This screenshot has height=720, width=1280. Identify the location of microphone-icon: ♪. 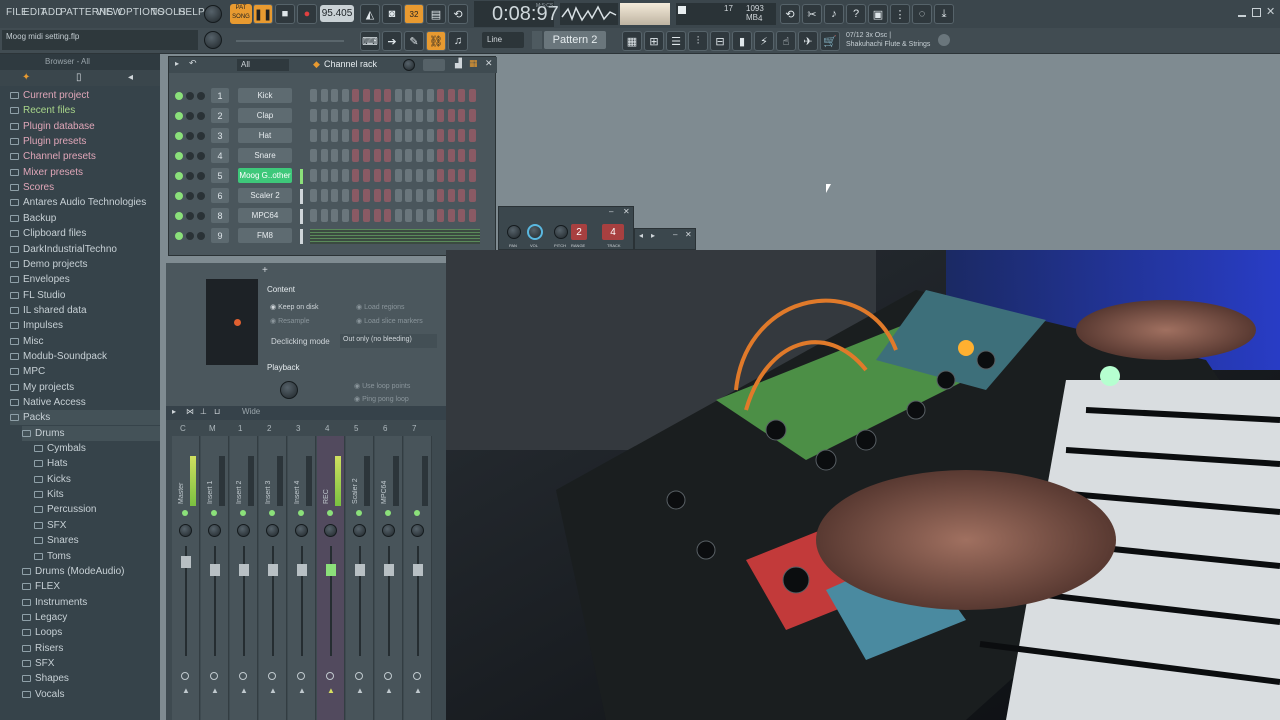
(834, 14).